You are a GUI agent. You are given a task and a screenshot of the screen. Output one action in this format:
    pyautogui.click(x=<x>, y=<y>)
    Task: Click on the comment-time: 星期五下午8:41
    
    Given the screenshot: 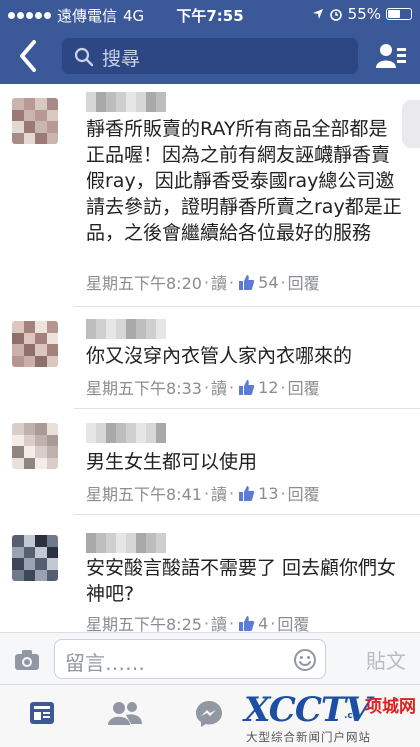 What is the action you would take?
    pyautogui.click(x=144, y=494)
    